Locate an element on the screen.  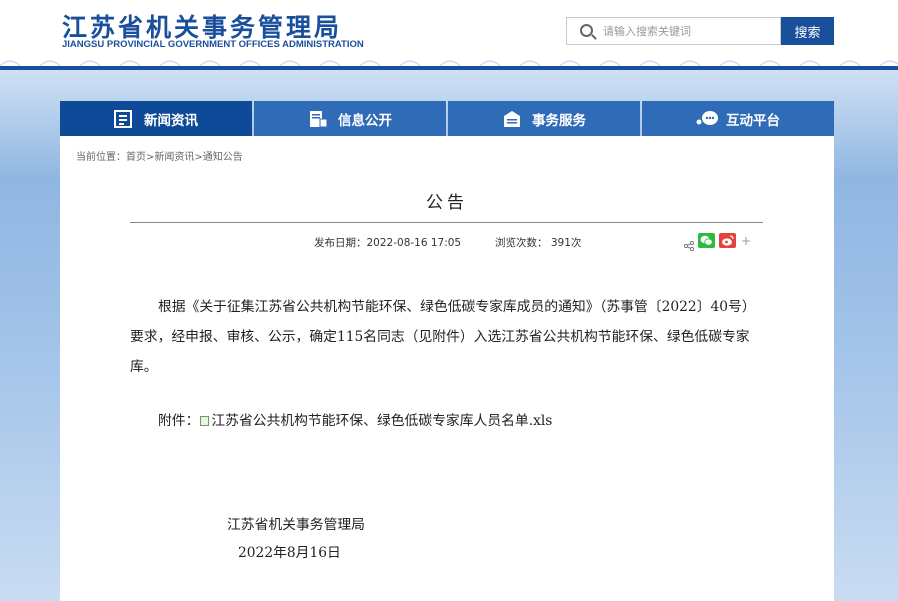
search-box is located at coordinates (673, 31).